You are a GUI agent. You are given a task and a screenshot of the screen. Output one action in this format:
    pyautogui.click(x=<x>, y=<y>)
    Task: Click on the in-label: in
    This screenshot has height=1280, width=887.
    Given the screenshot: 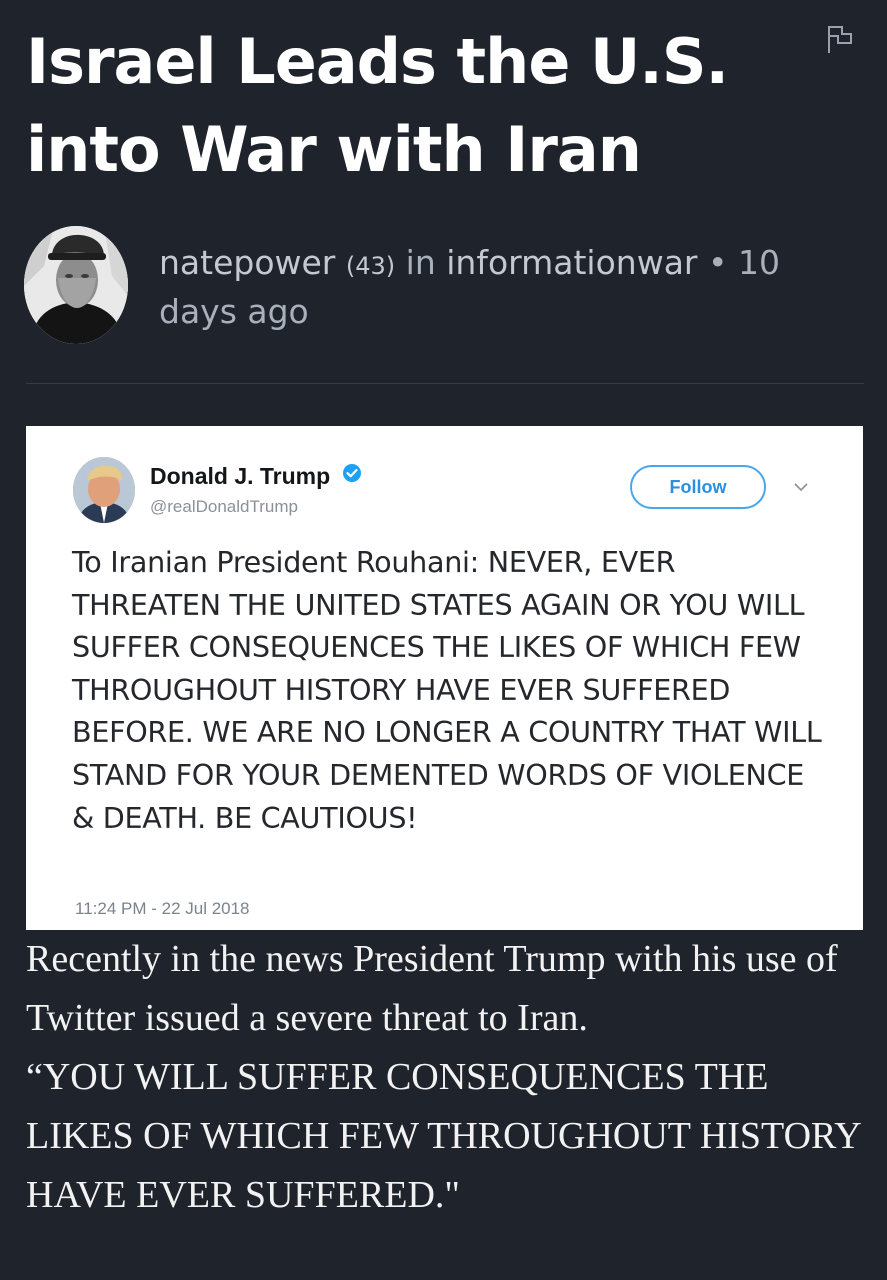 What is the action you would take?
    pyautogui.click(x=420, y=262)
    